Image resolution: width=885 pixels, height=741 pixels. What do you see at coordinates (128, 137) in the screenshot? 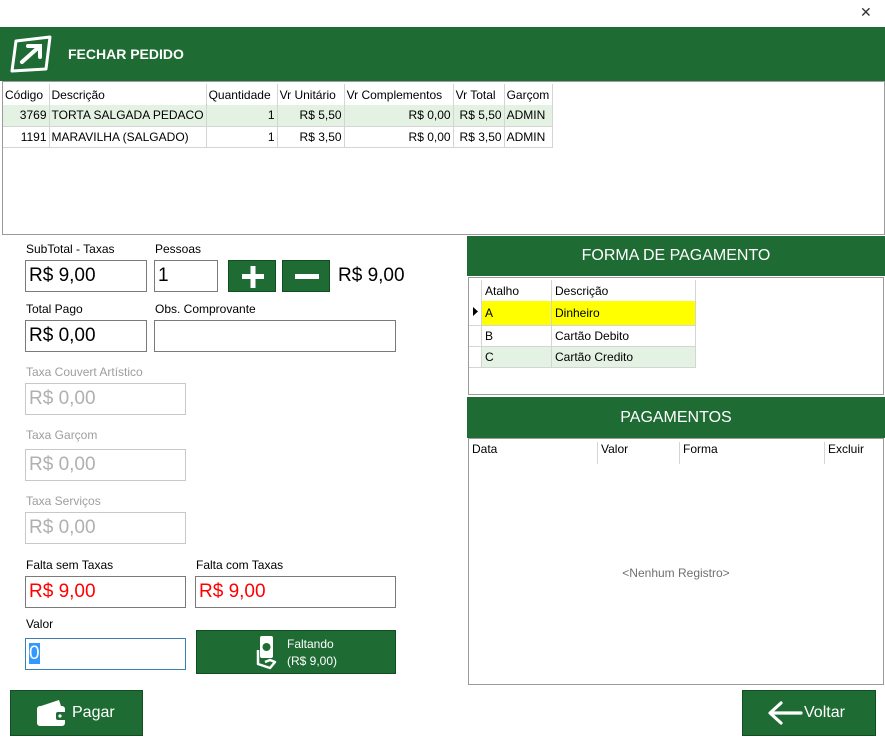
I see `cell-descricao: MARAVILHA (SALGADO)` at bounding box center [128, 137].